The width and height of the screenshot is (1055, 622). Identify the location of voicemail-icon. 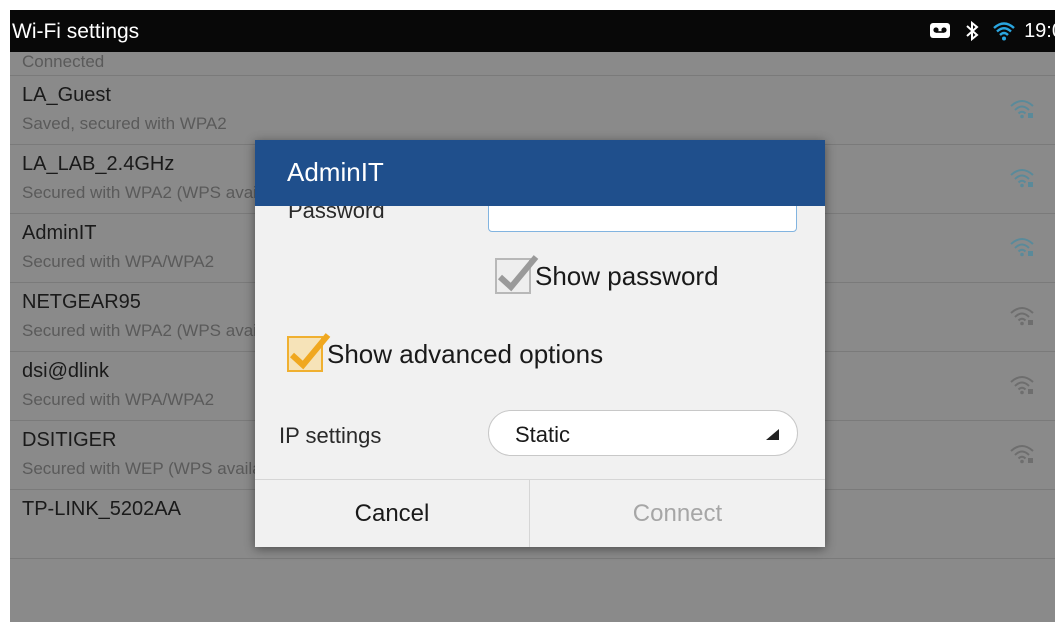
(940, 31).